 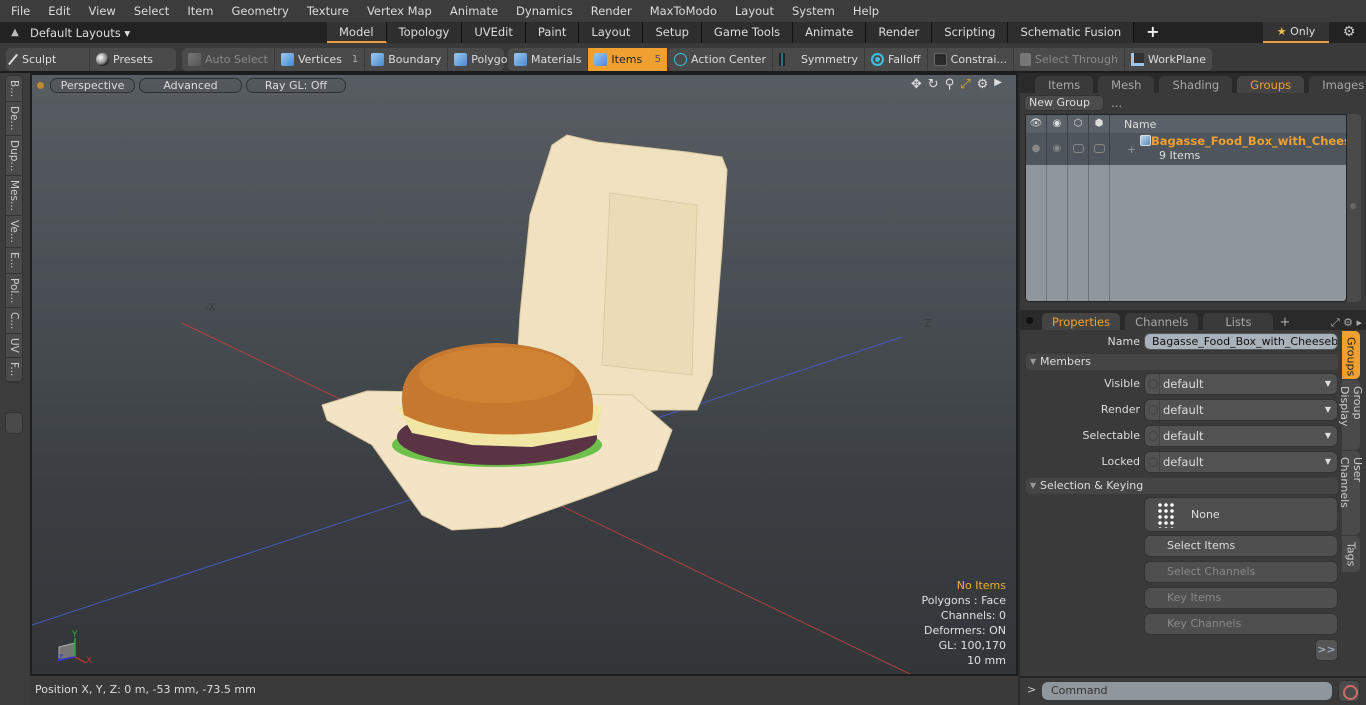 What do you see at coordinates (1168, 59) in the screenshot?
I see `workplane-button: WorkPlane` at bounding box center [1168, 59].